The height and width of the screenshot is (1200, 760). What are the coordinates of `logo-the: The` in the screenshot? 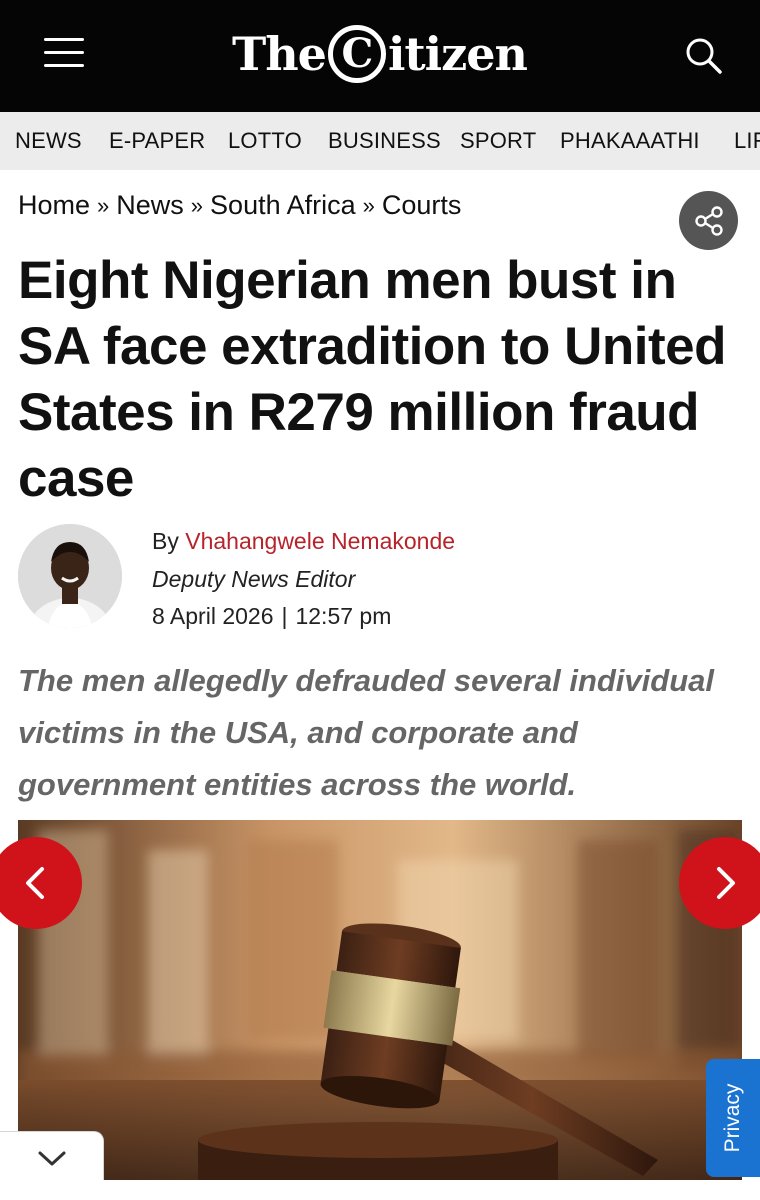 It's located at (279, 54).